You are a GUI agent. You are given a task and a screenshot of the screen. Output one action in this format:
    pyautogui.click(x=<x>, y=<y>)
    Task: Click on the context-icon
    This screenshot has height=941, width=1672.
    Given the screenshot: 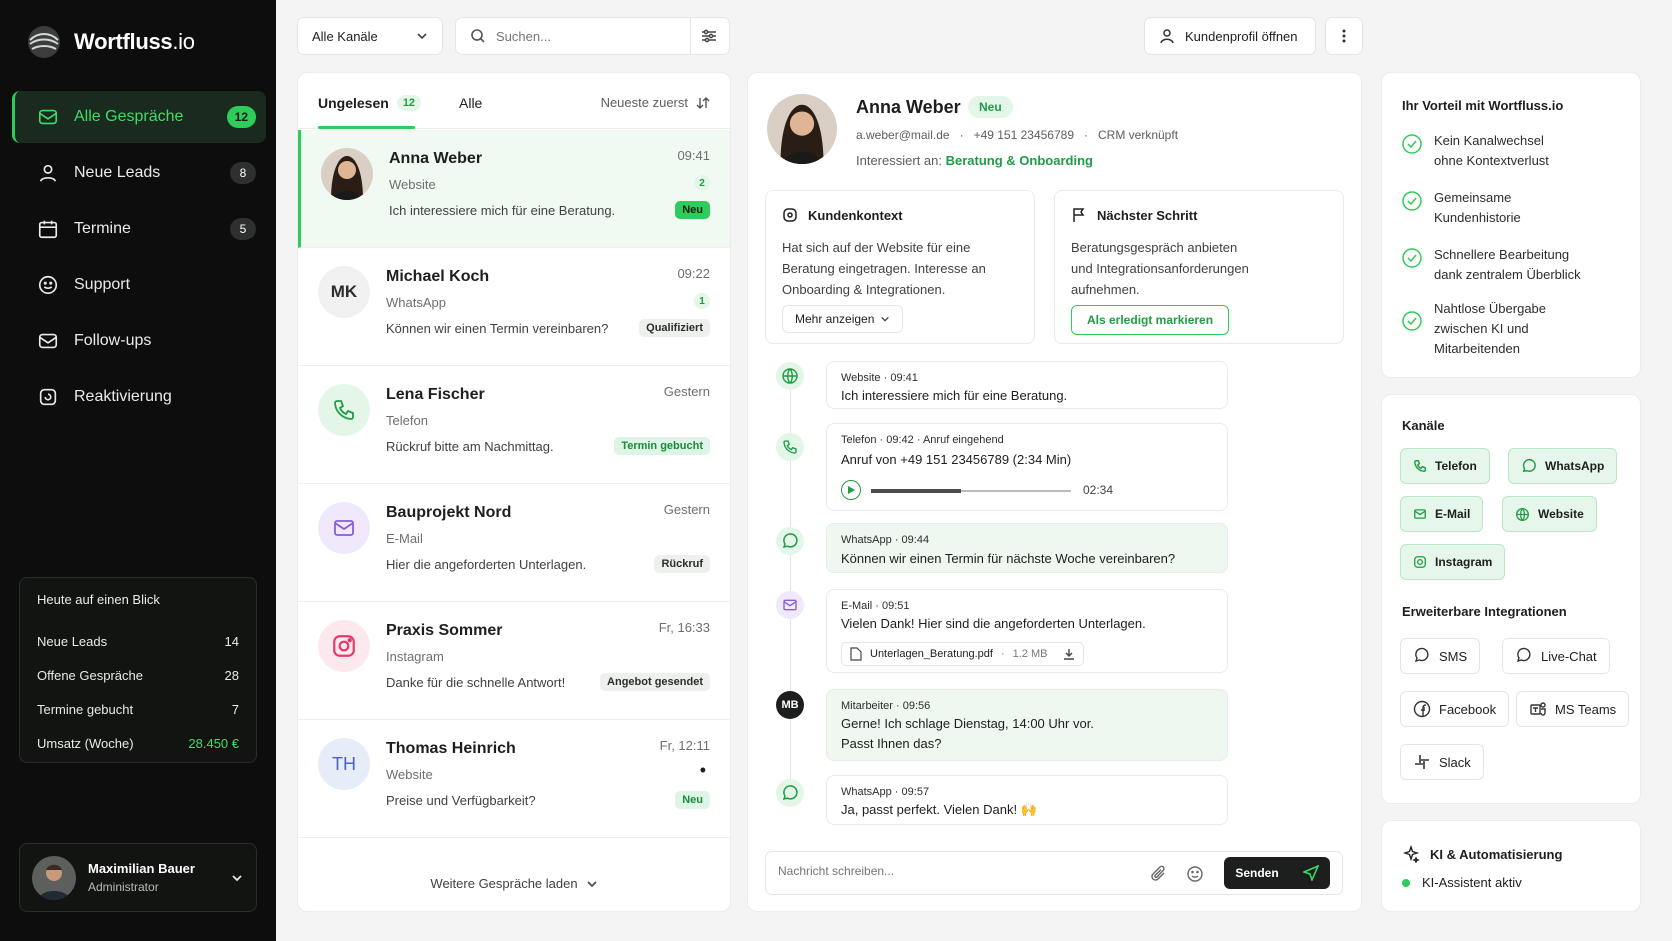 What is the action you would take?
    pyautogui.click(x=790, y=215)
    